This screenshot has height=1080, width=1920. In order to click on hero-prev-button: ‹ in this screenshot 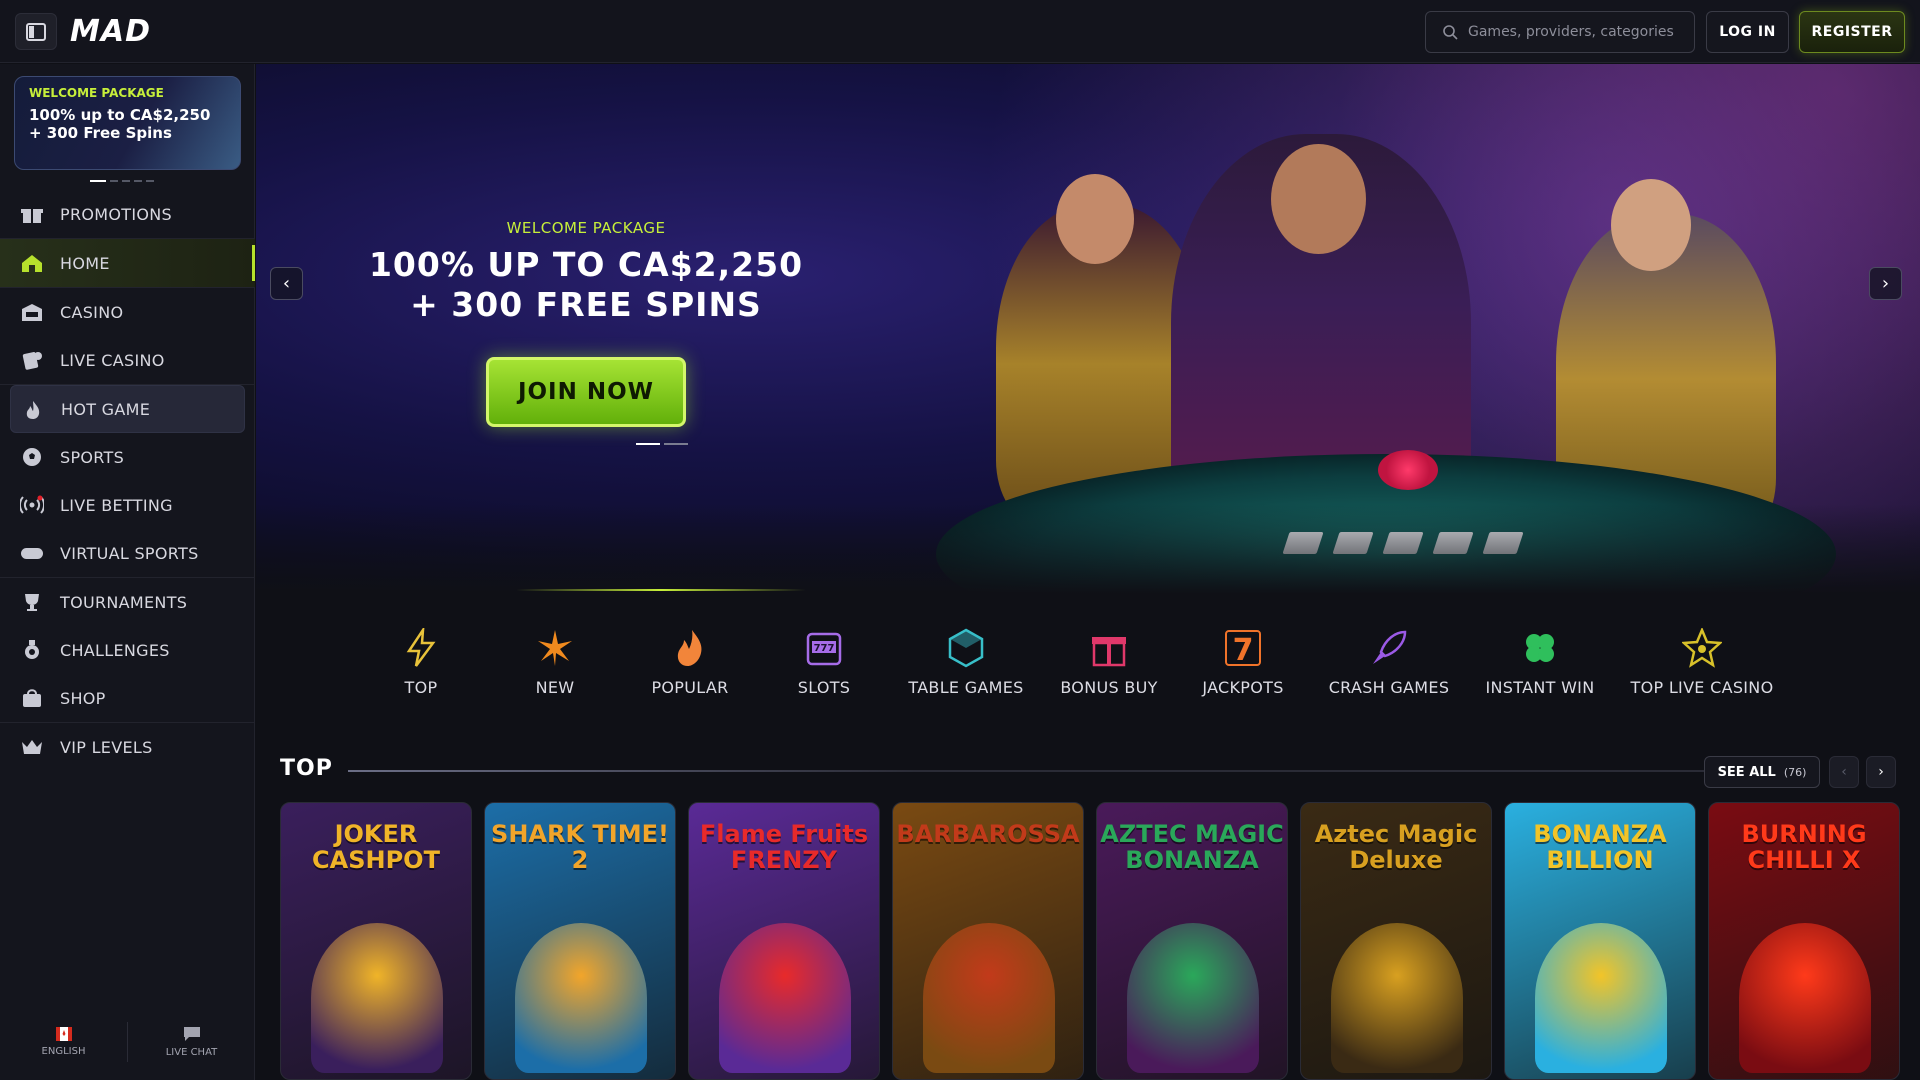, I will do `click(286, 283)`.